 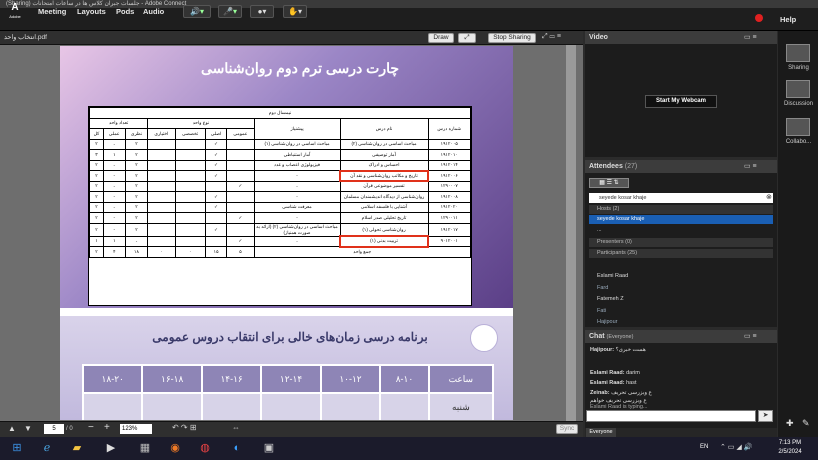 I want to click on chat-message: Eslami Raad: darim, so click(x=615, y=373).